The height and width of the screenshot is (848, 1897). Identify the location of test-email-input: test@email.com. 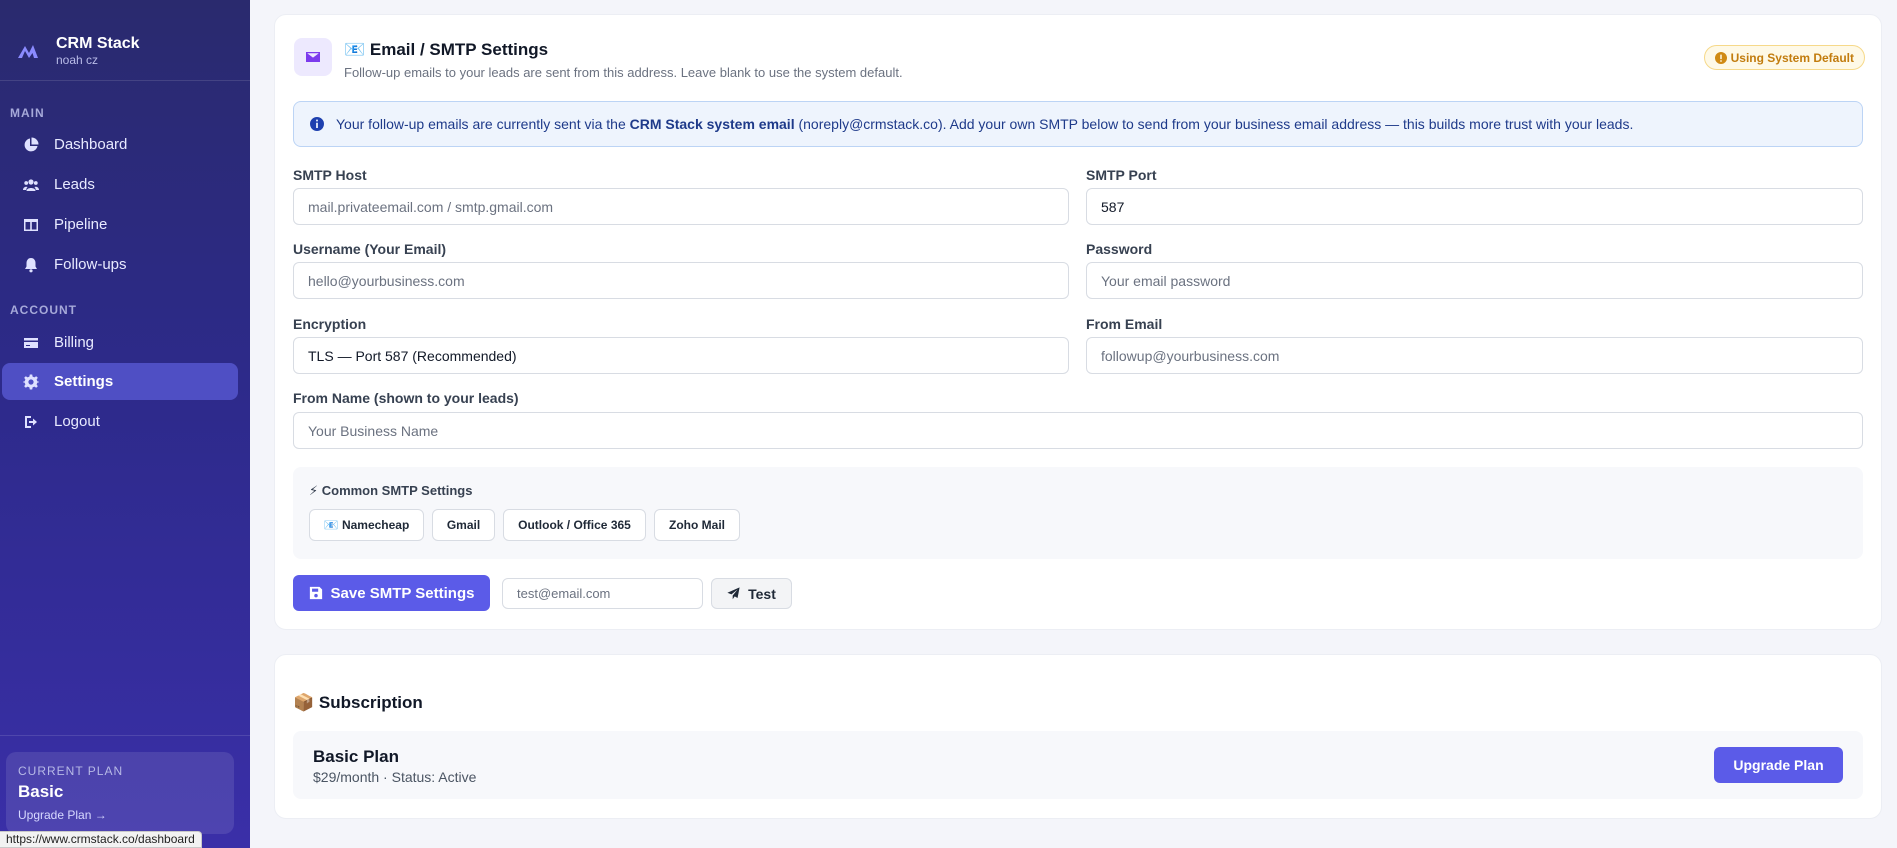
(602, 593).